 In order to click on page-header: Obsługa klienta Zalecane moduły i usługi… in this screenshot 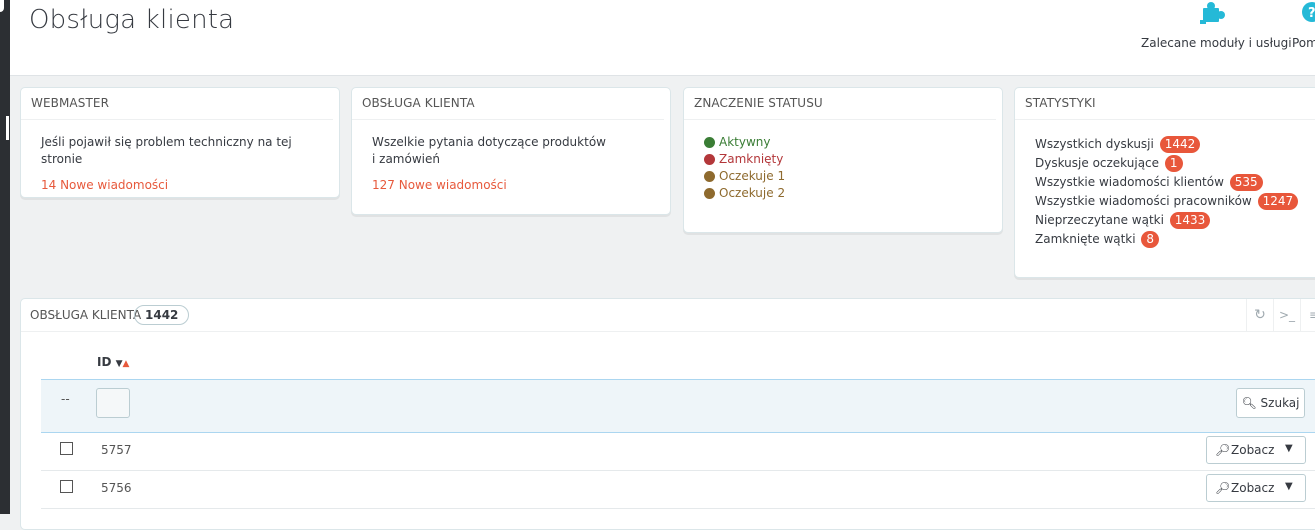, I will do `click(662, 38)`.